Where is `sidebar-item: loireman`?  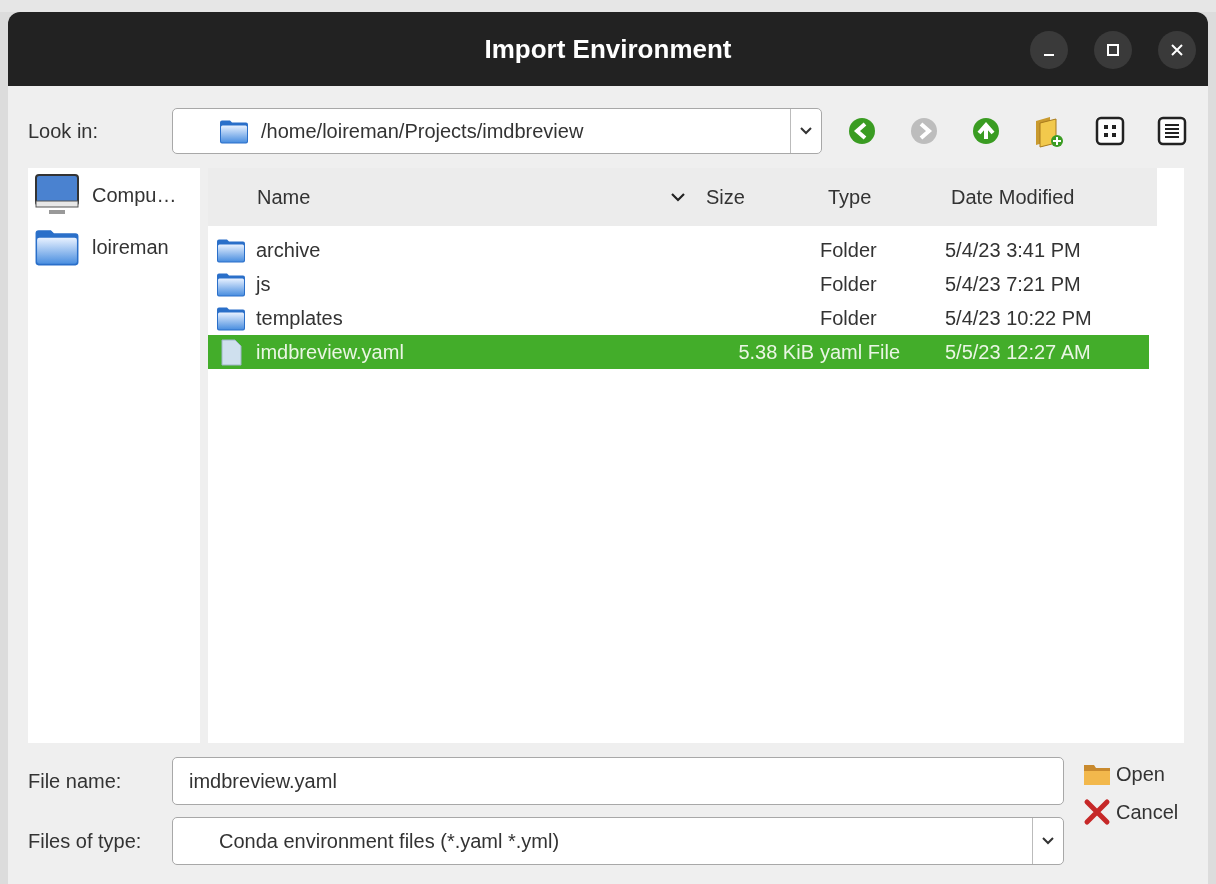 sidebar-item: loireman is located at coordinates (117, 247).